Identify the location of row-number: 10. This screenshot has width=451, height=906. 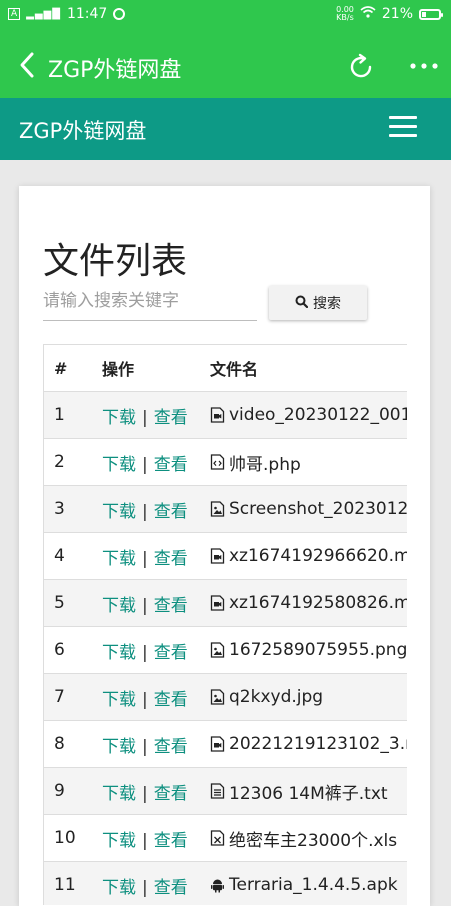
(65, 838).